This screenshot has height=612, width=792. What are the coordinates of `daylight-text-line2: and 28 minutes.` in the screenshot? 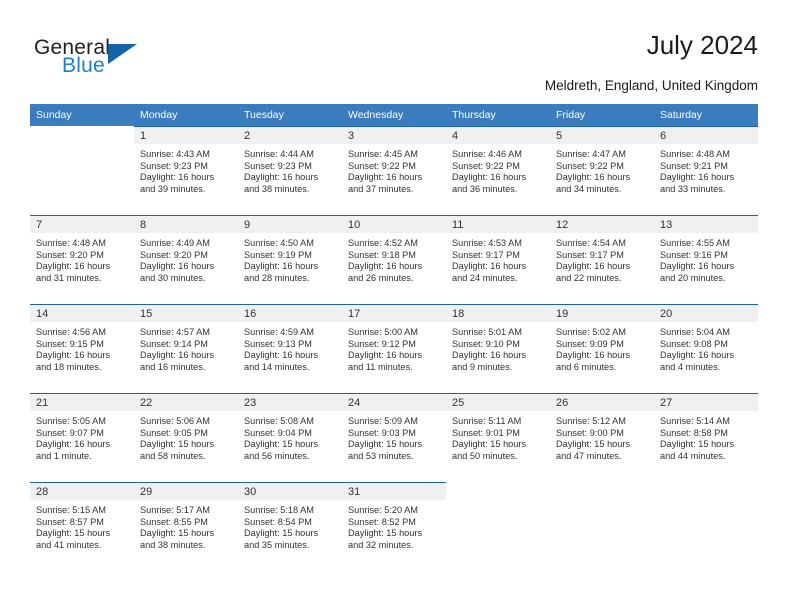 It's located at (277, 277).